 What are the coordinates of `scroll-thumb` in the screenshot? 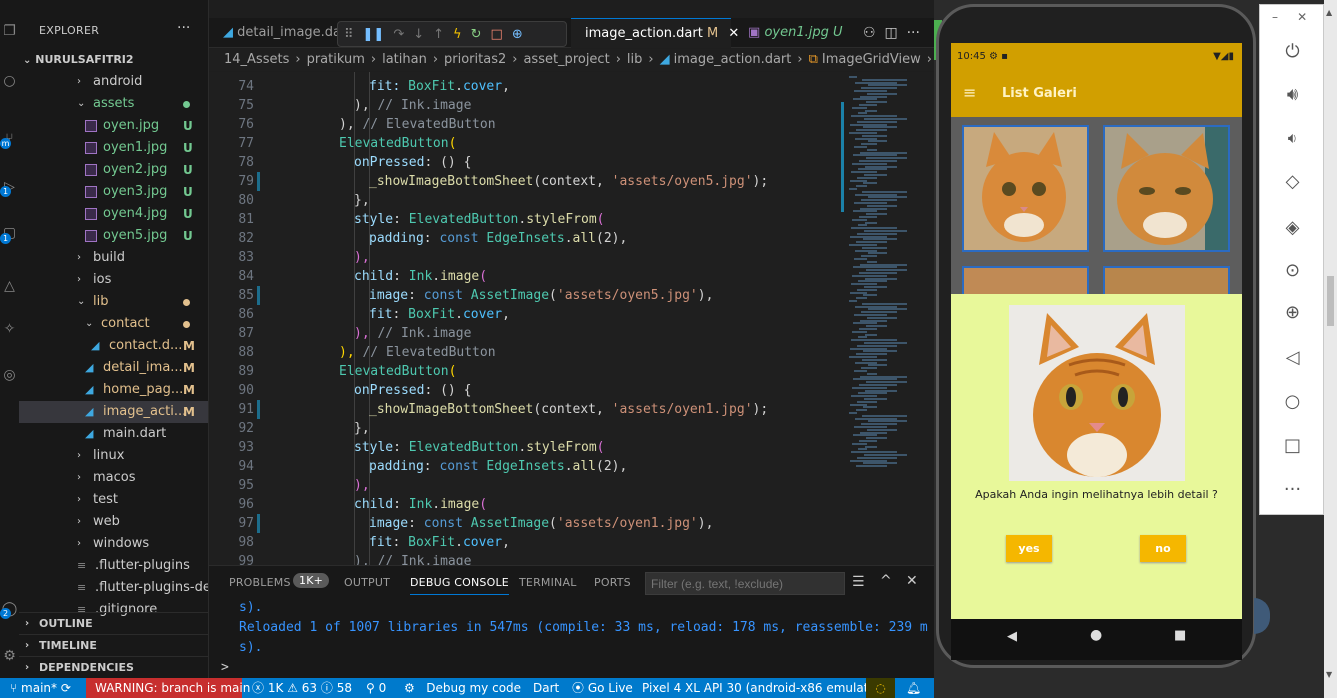 It's located at (1330, 301).